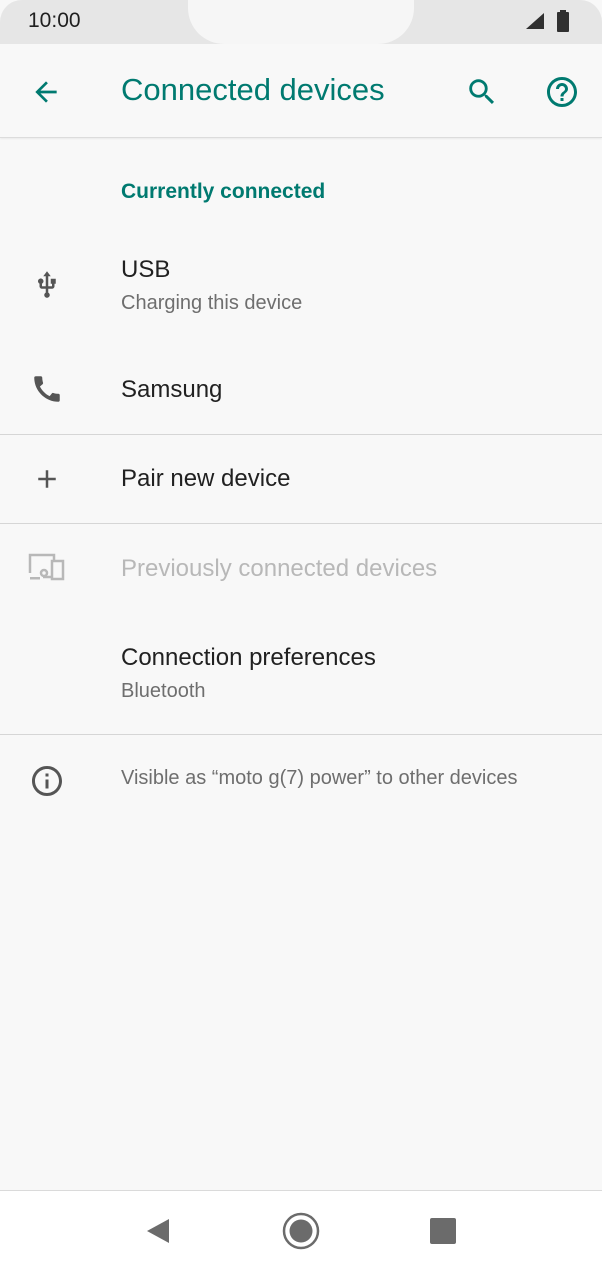  What do you see at coordinates (301, 287) in the screenshot?
I see `list-item-usb: USB Charging this device` at bounding box center [301, 287].